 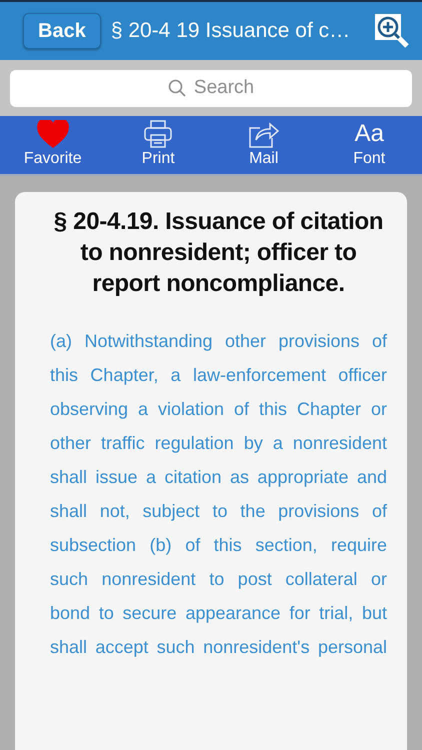 I want to click on toolbar-button: Mail, so click(x=263, y=145).